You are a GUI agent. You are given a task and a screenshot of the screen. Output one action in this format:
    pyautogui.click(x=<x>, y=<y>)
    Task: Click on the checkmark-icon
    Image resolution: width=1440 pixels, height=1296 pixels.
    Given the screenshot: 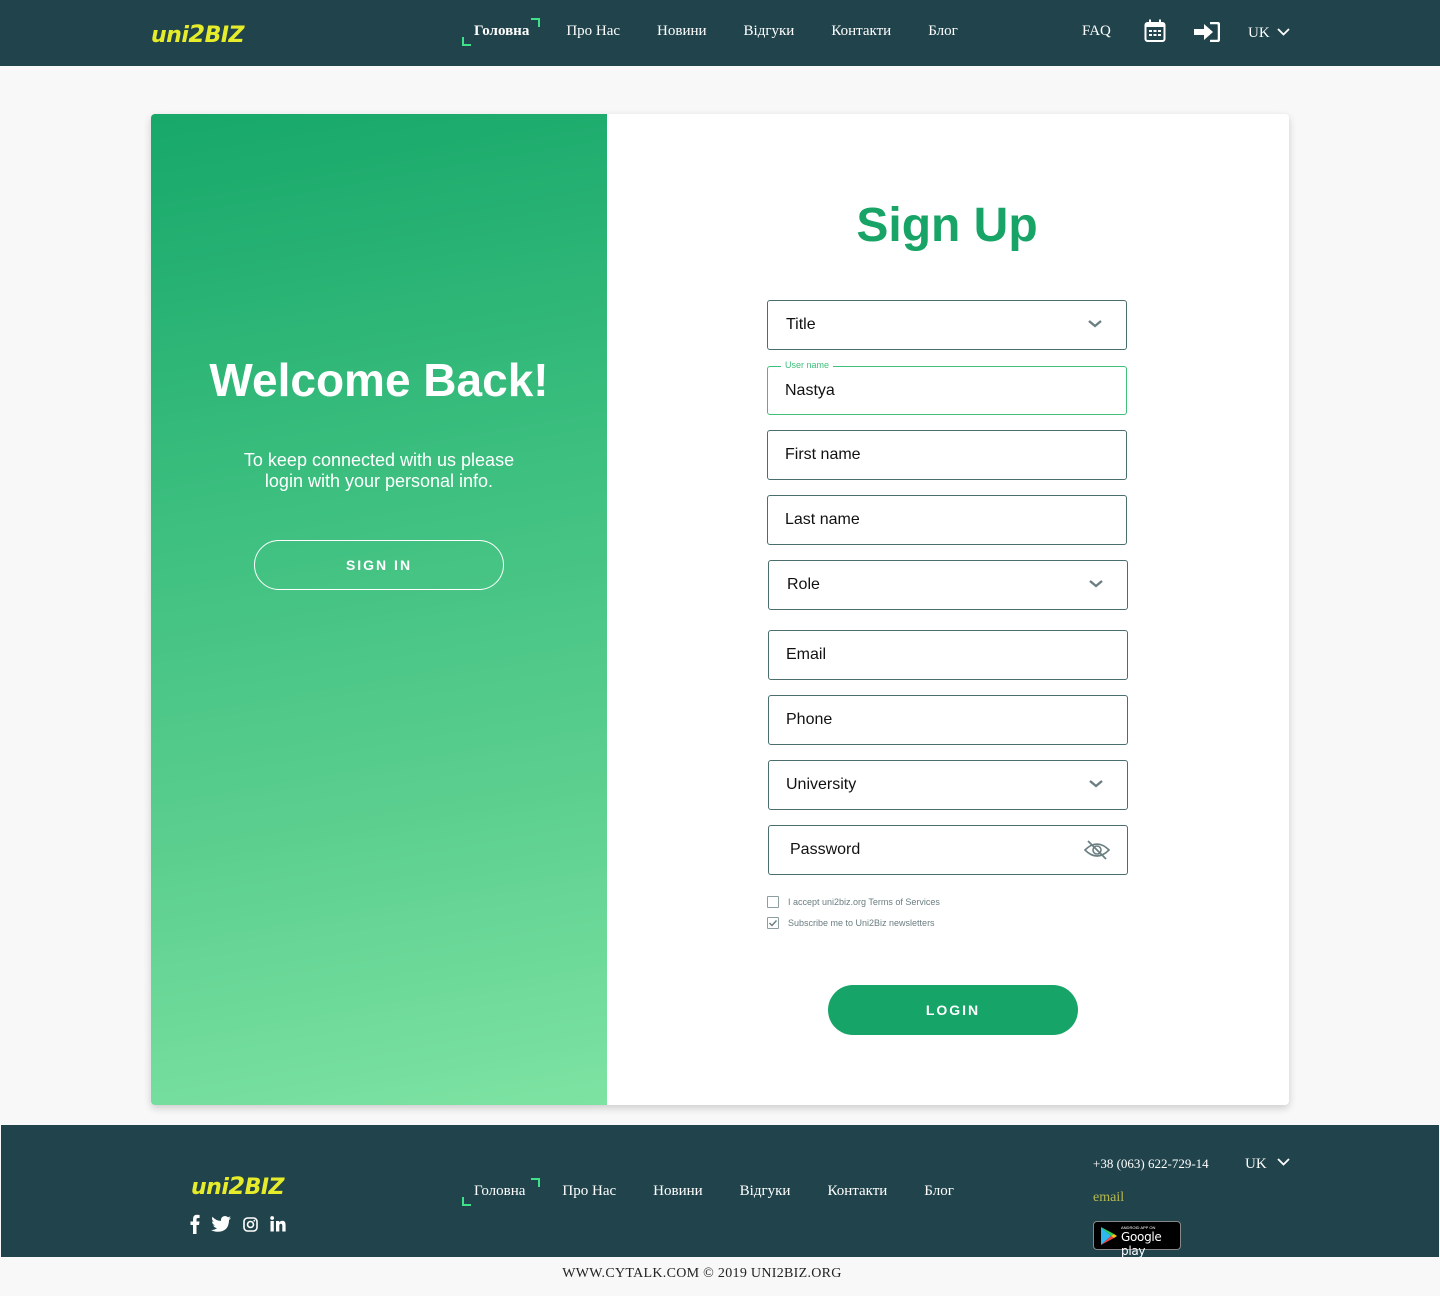 What is the action you would take?
    pyautogui.click(x=773, y=923)
    